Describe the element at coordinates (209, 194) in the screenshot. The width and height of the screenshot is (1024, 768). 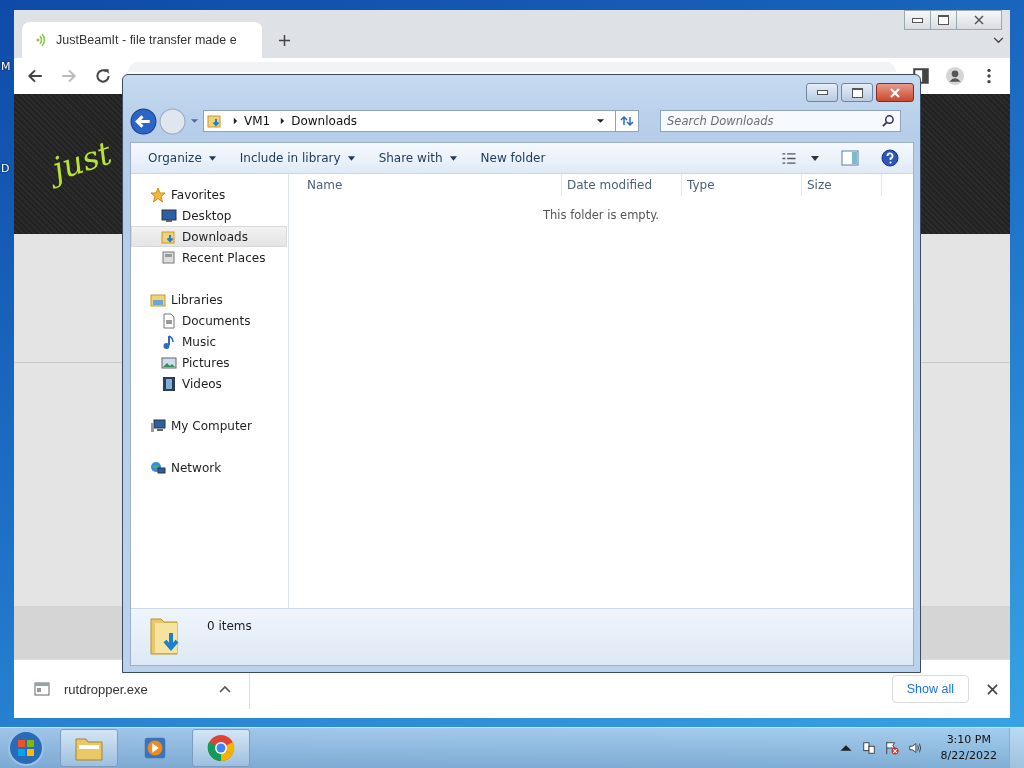
I see `nav-item: Favorites` at that location.